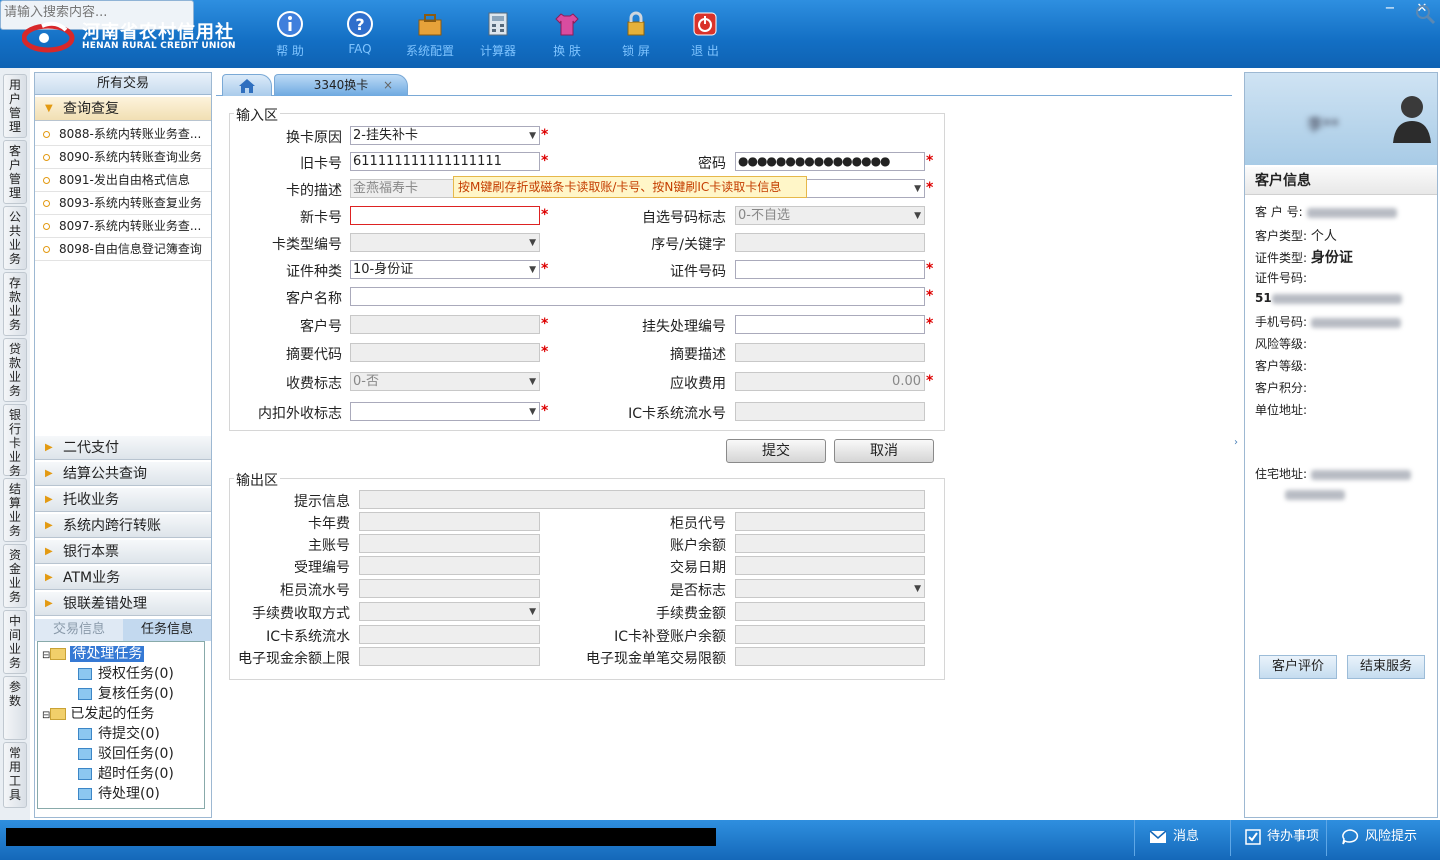 The image size is (1440, 860). I want to click on vtab-fund-business: 资金业务, so click(15, 576).